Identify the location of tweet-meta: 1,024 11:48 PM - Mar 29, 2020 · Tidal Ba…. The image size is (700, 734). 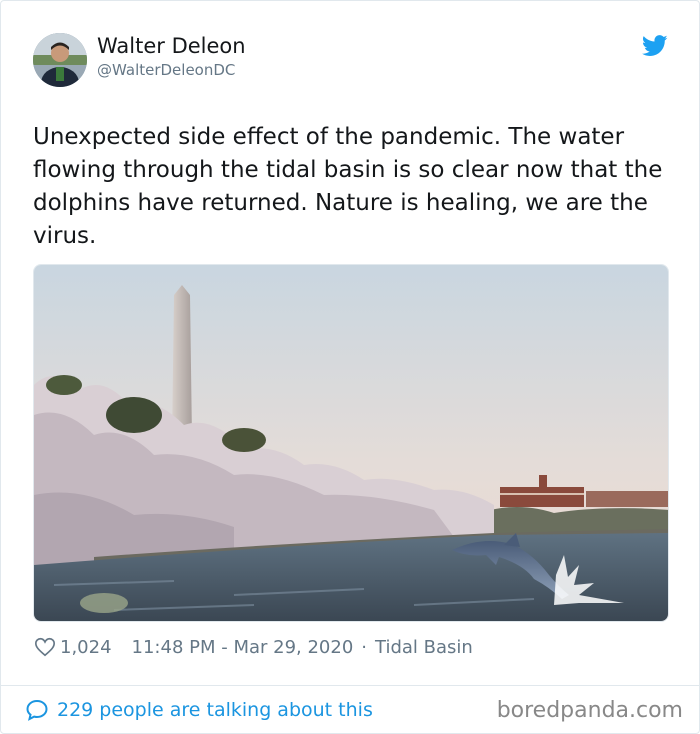
(253, 647).